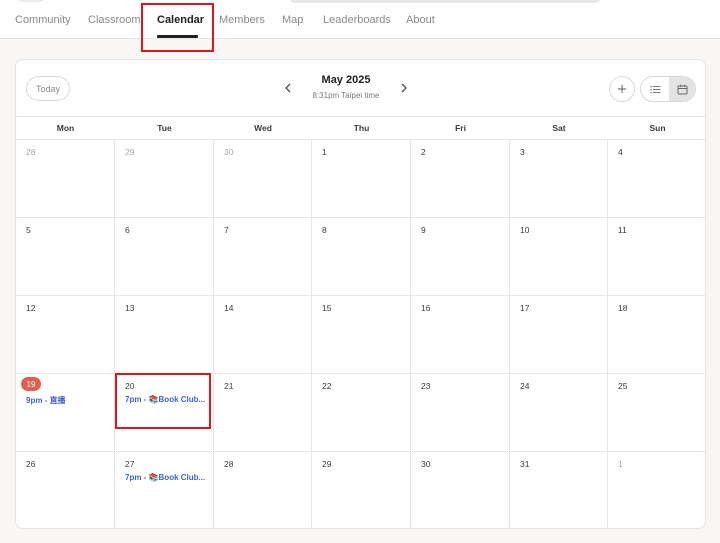  Describe the element at coordinates (31, 152) in the screenshot. I see `day-number: 28` at that location.